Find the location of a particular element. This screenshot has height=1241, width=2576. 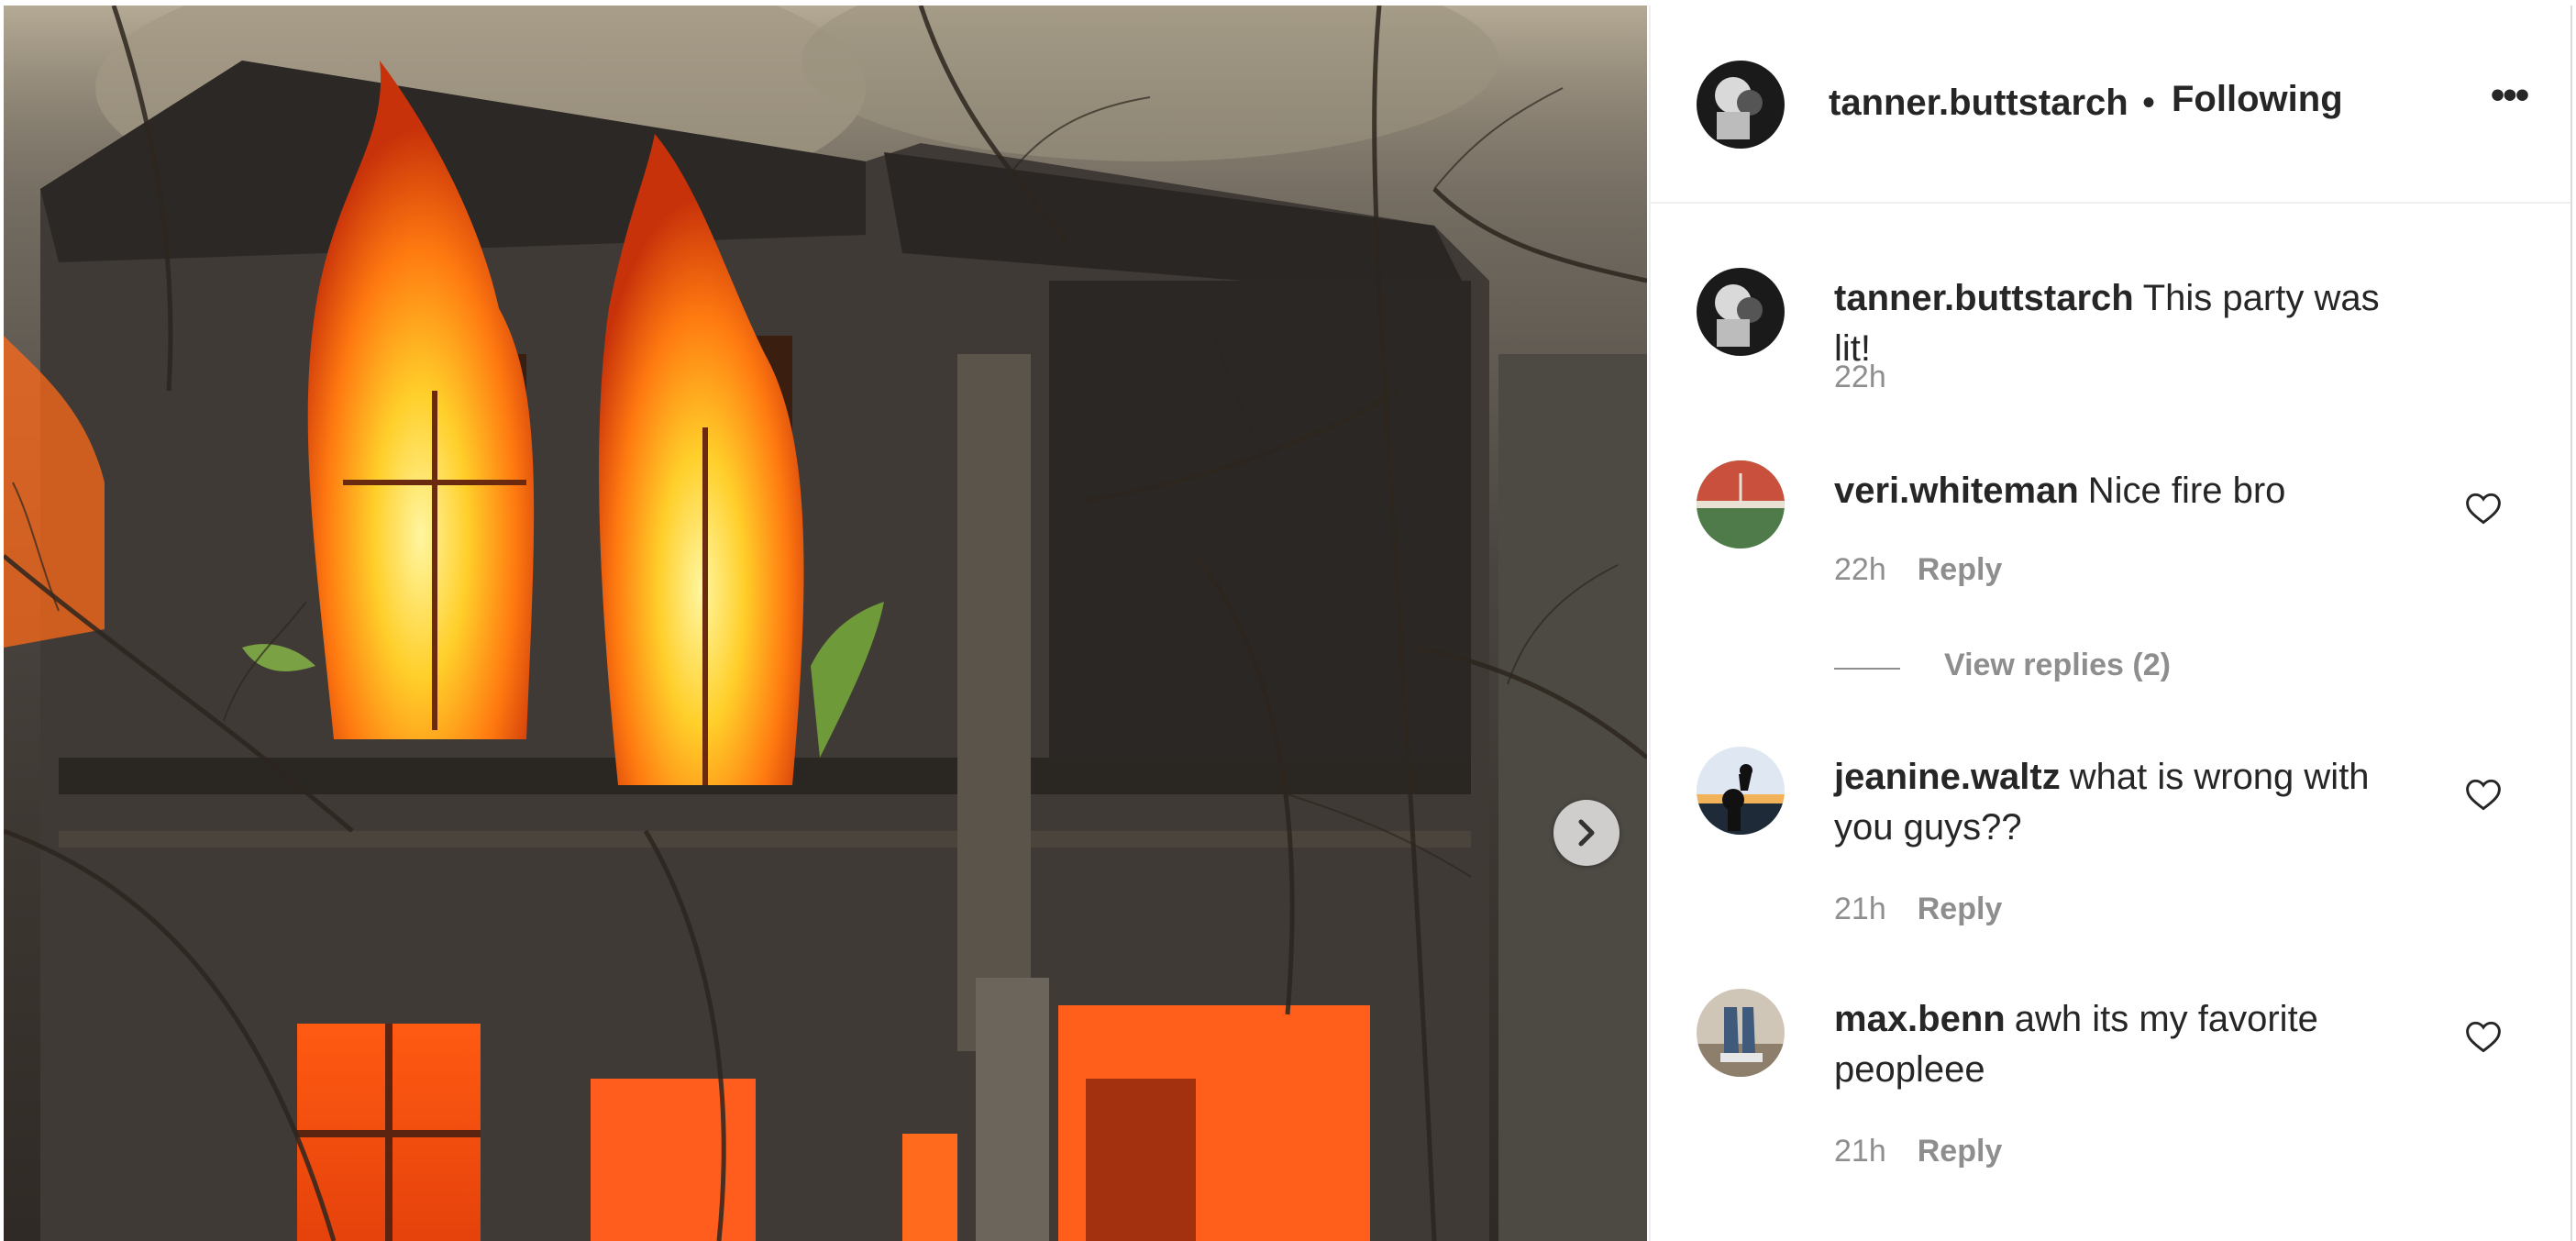

post-header: tanner.buttstarch • Following ••• is located at coordinates (2110, 105).